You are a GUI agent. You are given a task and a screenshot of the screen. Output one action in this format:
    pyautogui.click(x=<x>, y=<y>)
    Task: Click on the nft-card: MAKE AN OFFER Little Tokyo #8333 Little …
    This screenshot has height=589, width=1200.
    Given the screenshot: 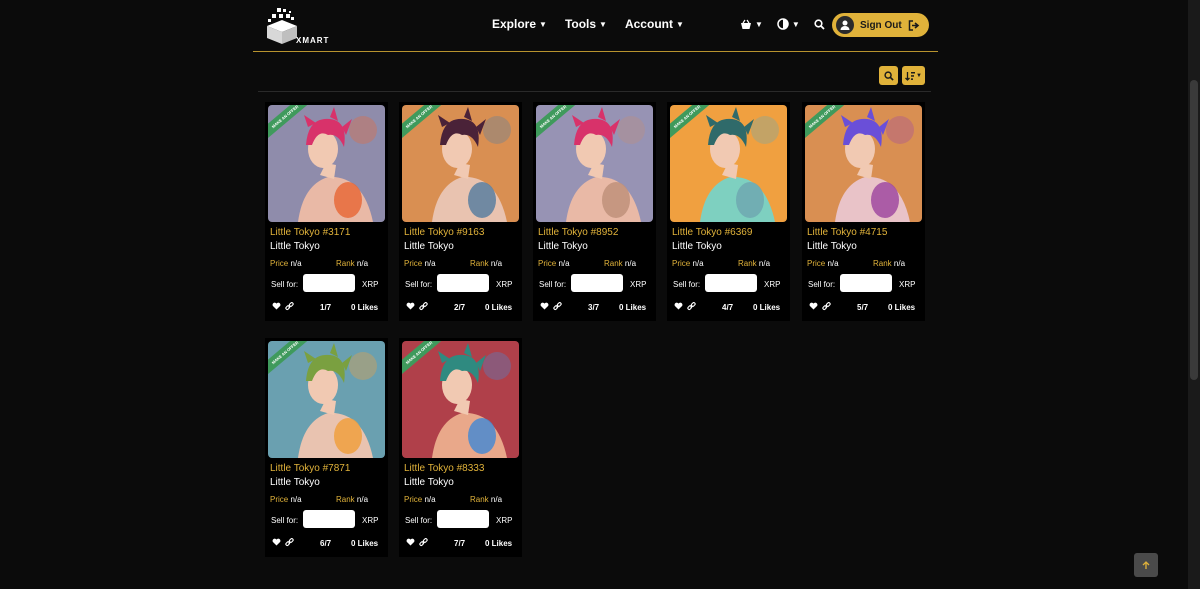 What is the action you would take?
    pyautogui.click(x=460, y=447)
    